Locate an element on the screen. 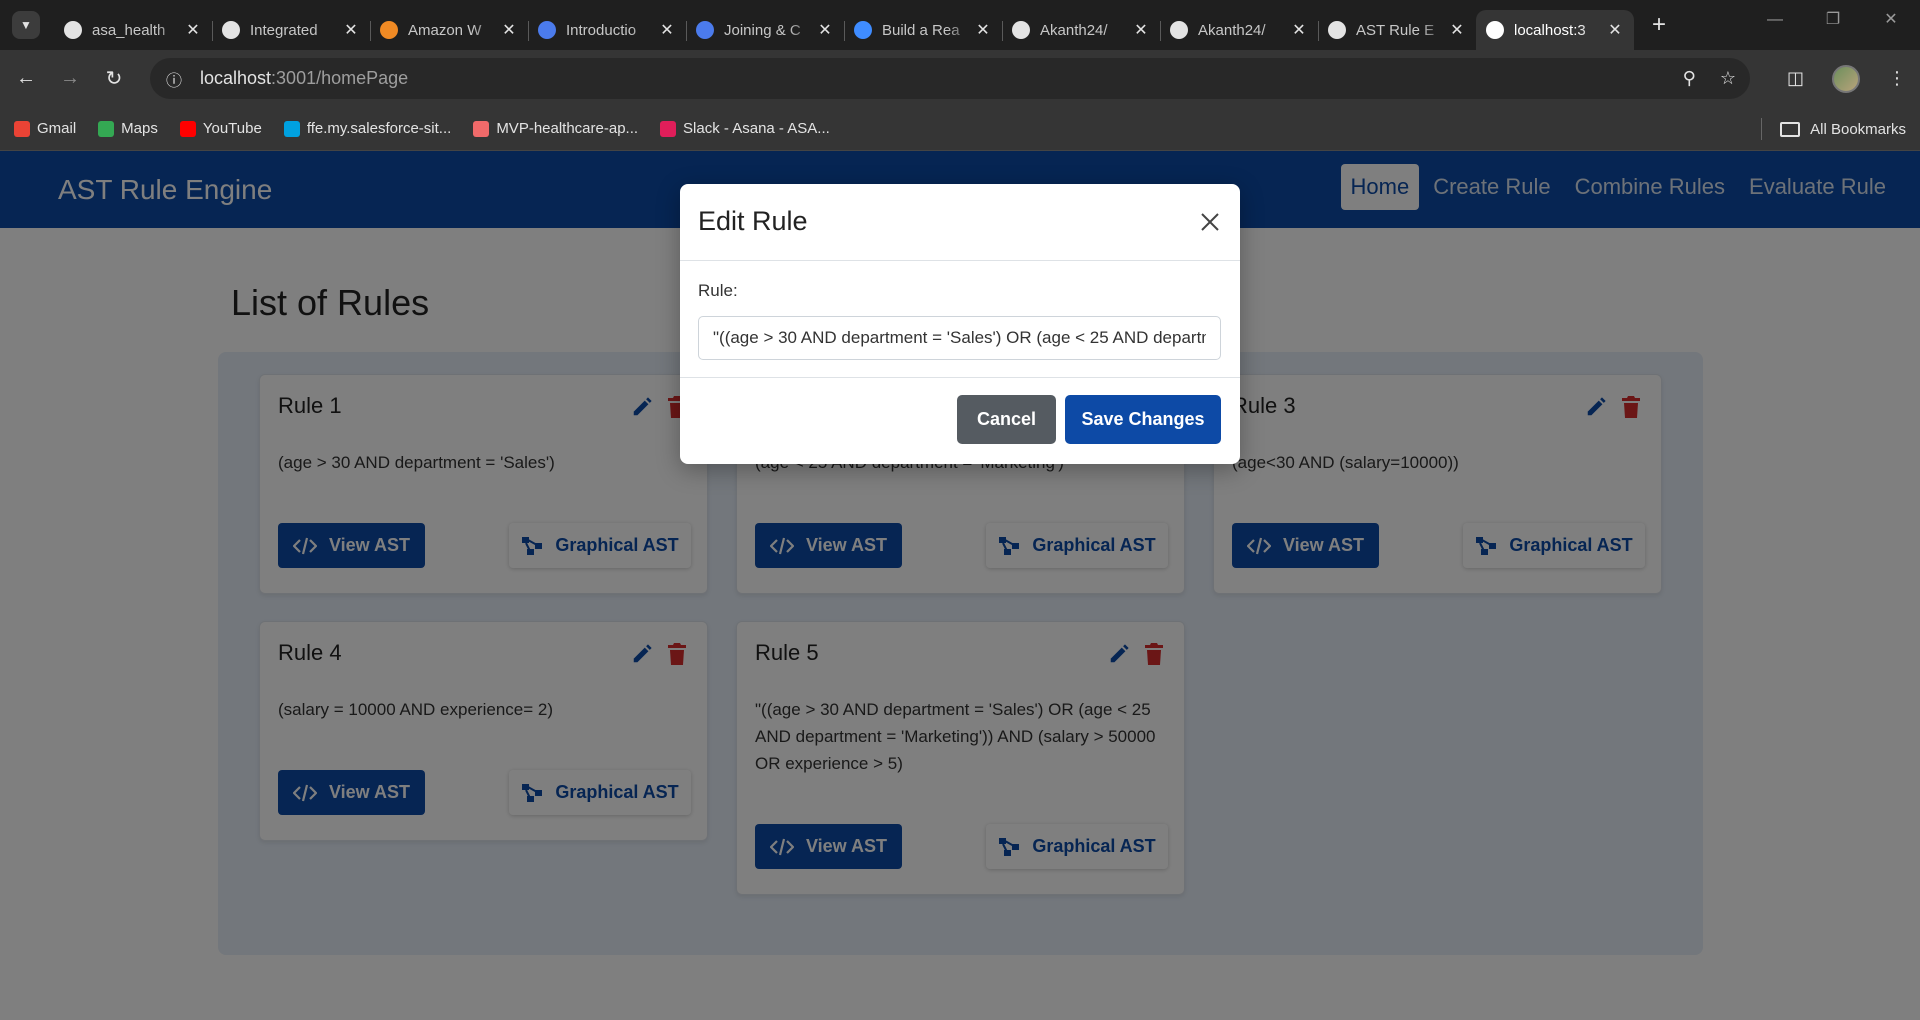  all-bookmarks-label: All Bookmarks is located at coordinates (1858, 129).